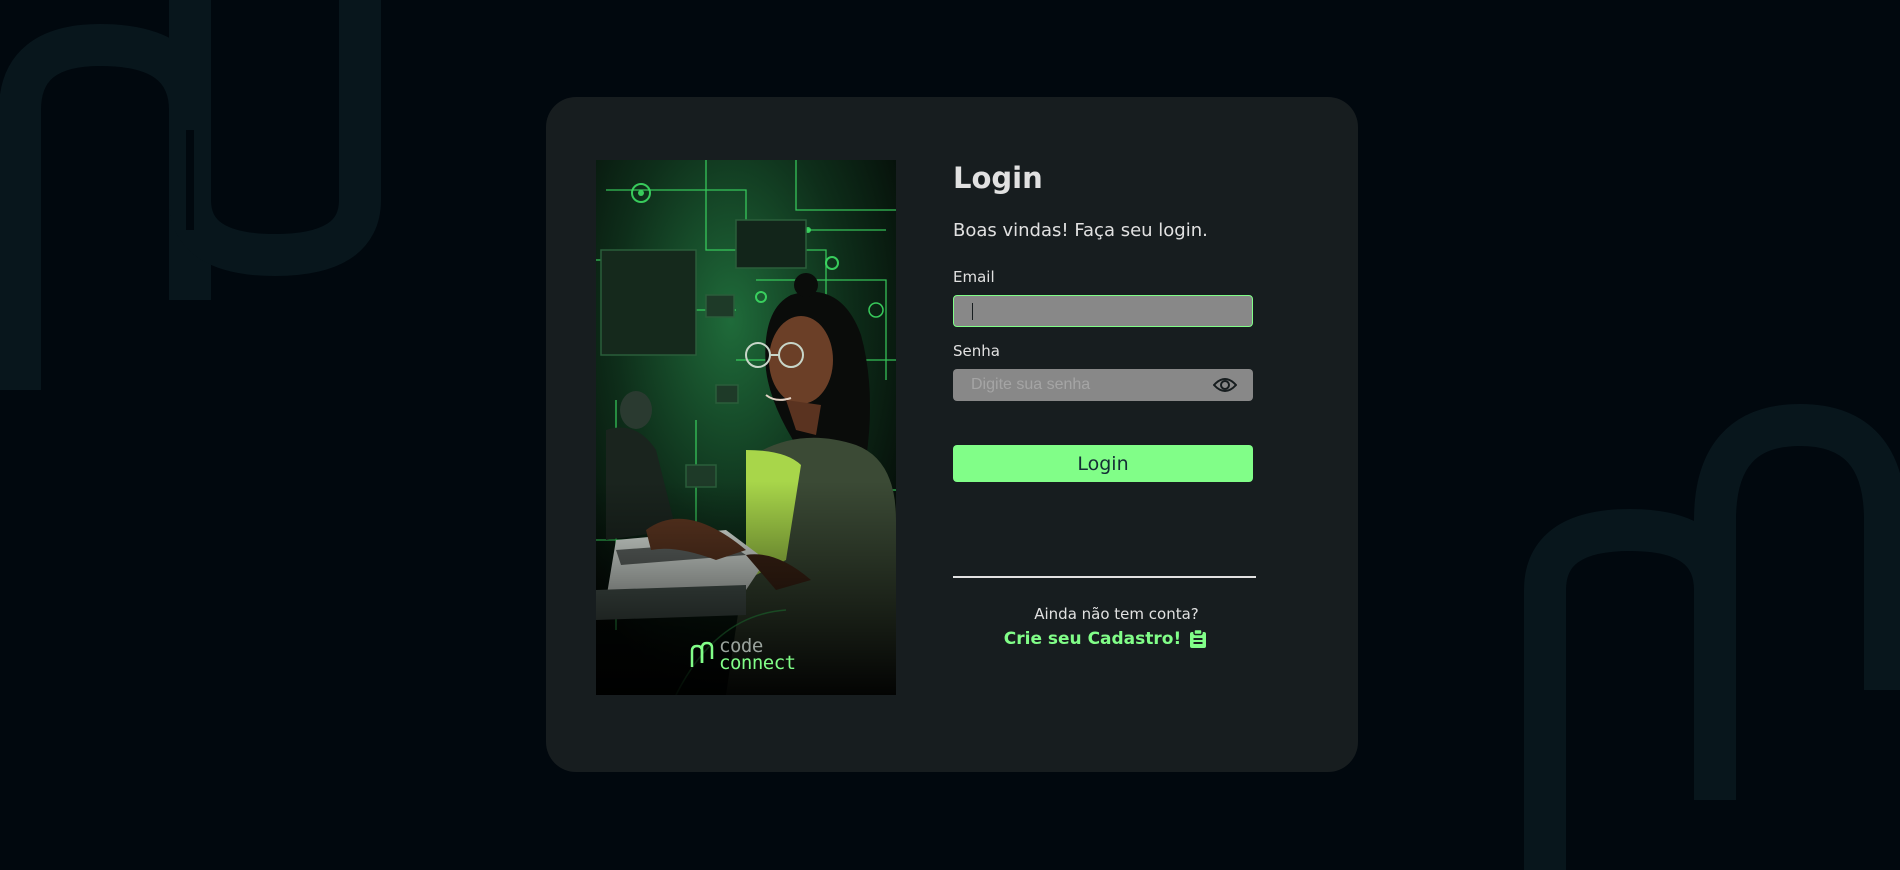  Describe the element at coordinates (1198, 638) in the screenshot. I see `clipboard-icon` at that location.